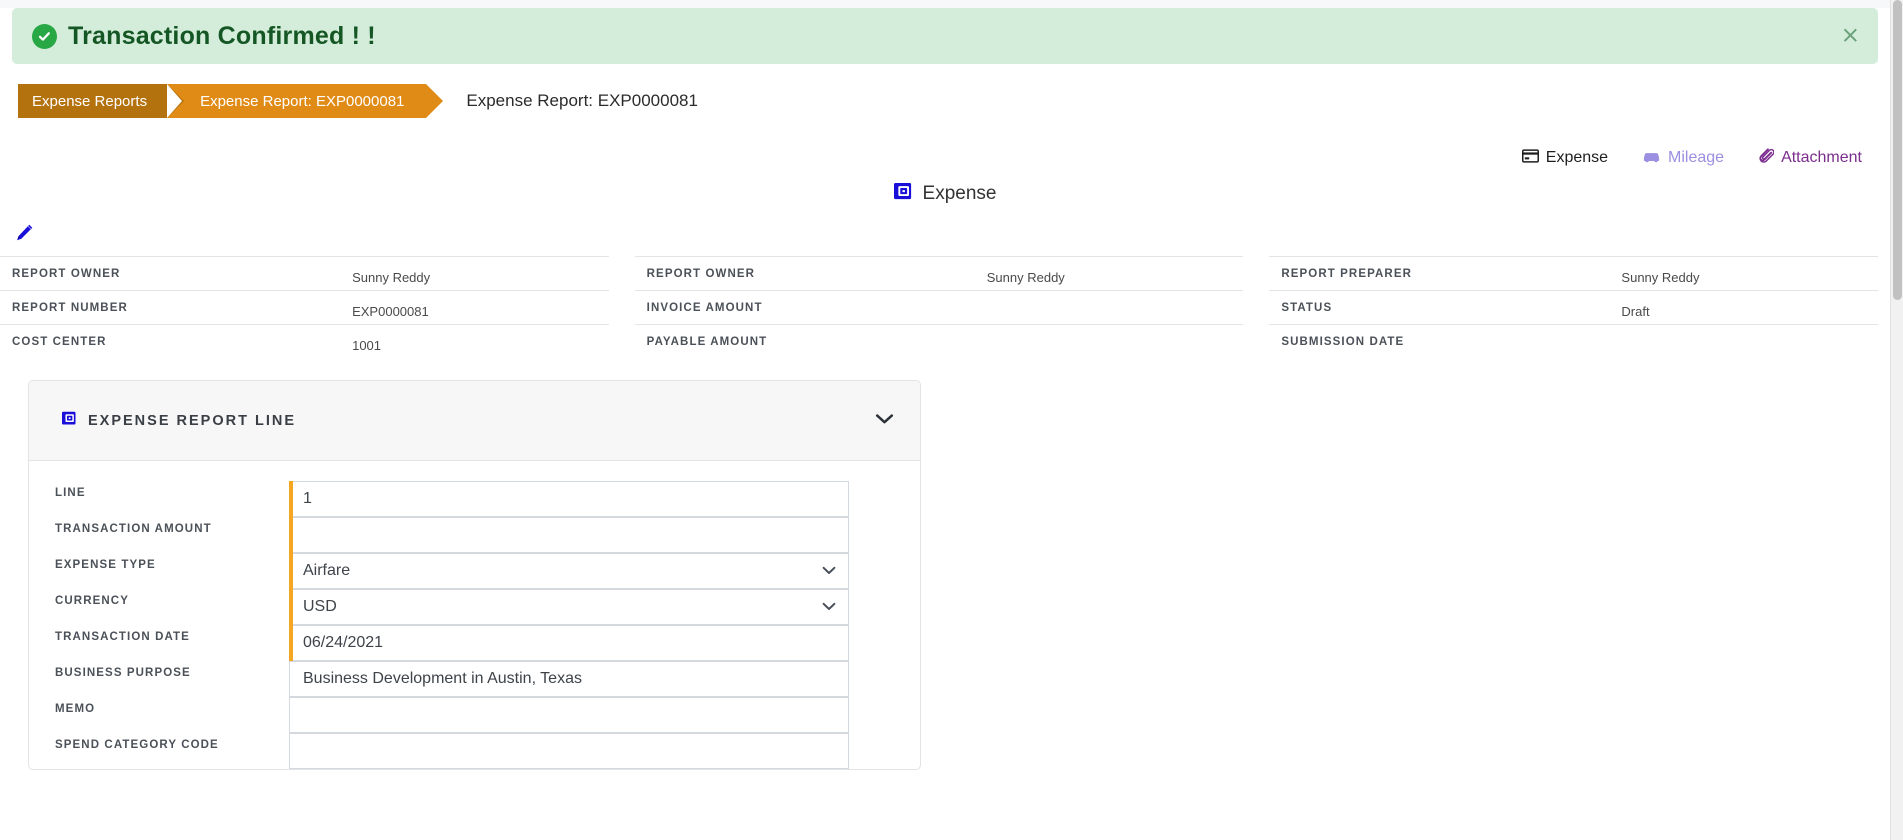 The height and width of the screenshot is (840, 1903). What do you see at coordinates (1766, 158) in the screenshot?
I see `paperclip-icon` at bounding box center [1766, 158].